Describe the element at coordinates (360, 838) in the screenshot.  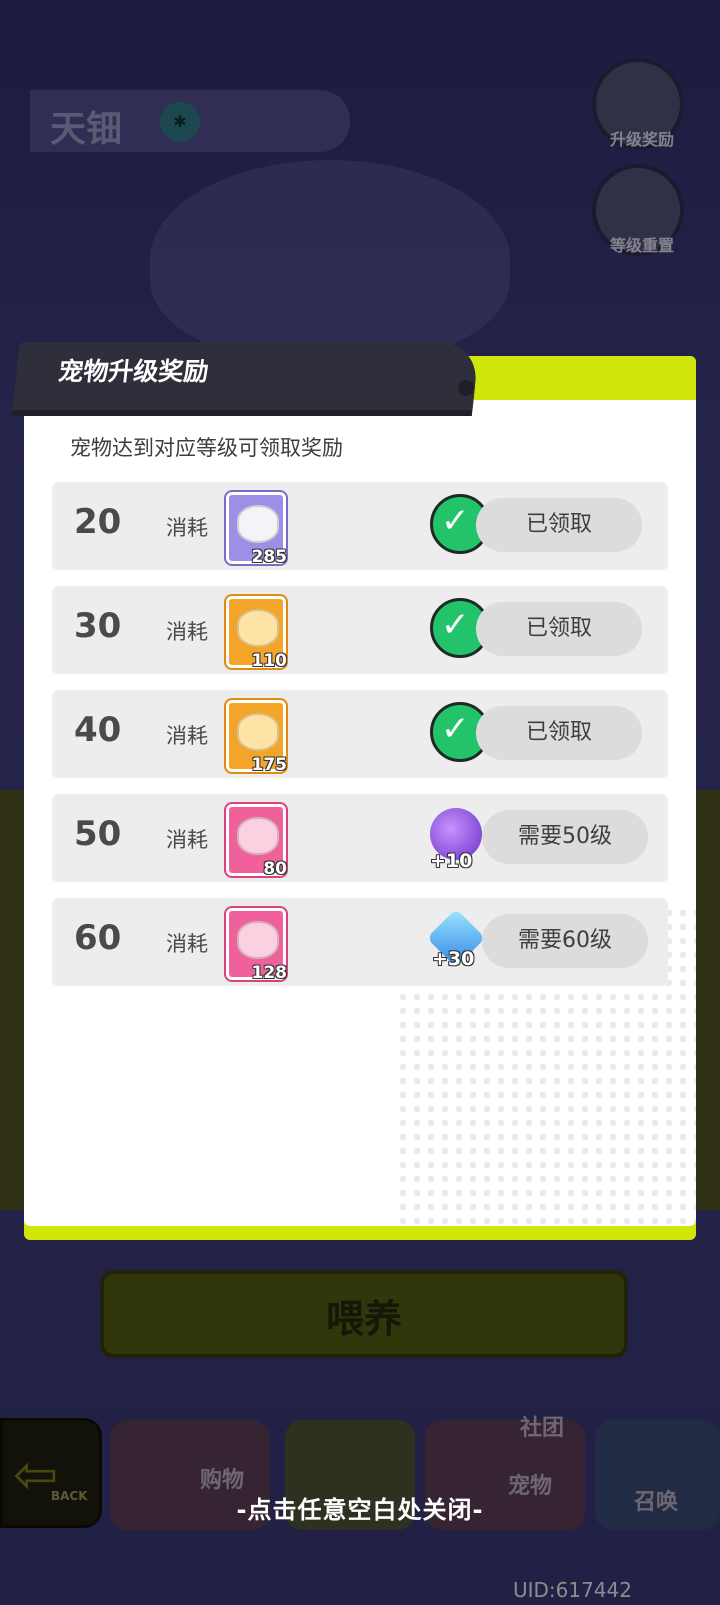
I see `reward-row-50: 50 消耗 80 +10 需要50级` at that location.